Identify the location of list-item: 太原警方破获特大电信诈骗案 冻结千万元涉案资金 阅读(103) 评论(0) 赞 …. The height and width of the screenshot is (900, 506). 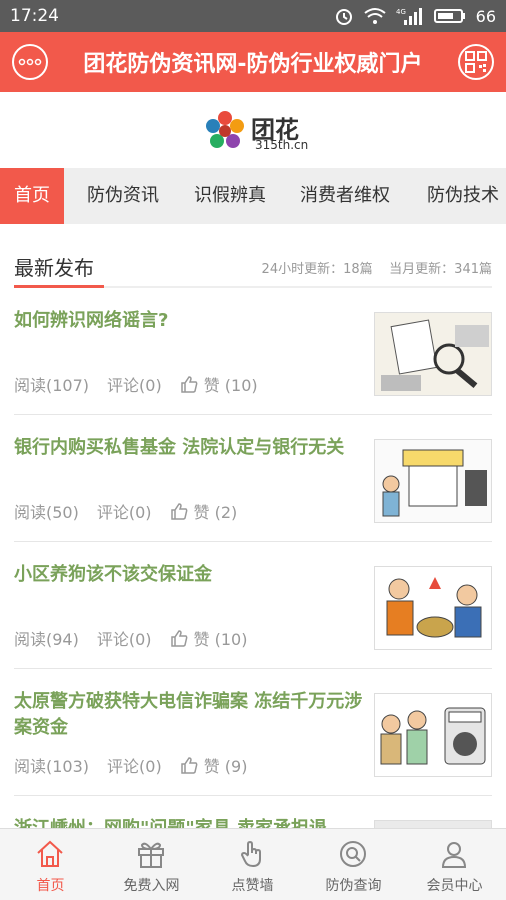
(253, 732).